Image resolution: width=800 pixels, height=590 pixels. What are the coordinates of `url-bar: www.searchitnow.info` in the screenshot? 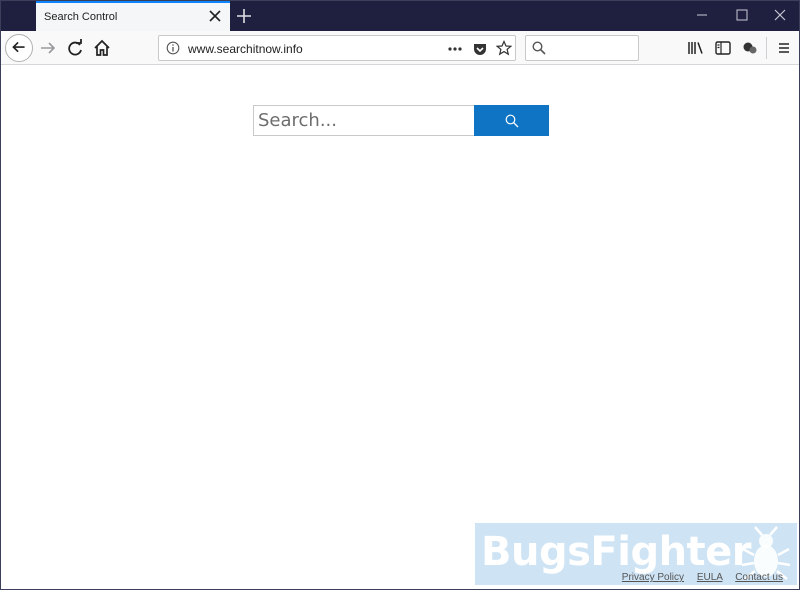 It's located at (337, 48).